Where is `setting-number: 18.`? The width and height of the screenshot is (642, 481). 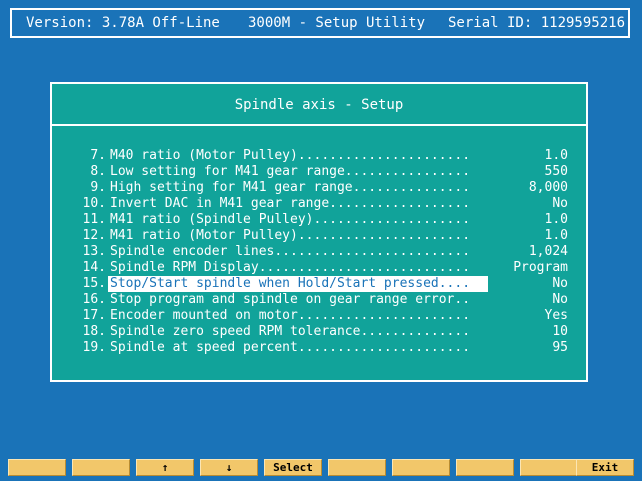
setting-number: 18. is located at coordinates (94, 331).